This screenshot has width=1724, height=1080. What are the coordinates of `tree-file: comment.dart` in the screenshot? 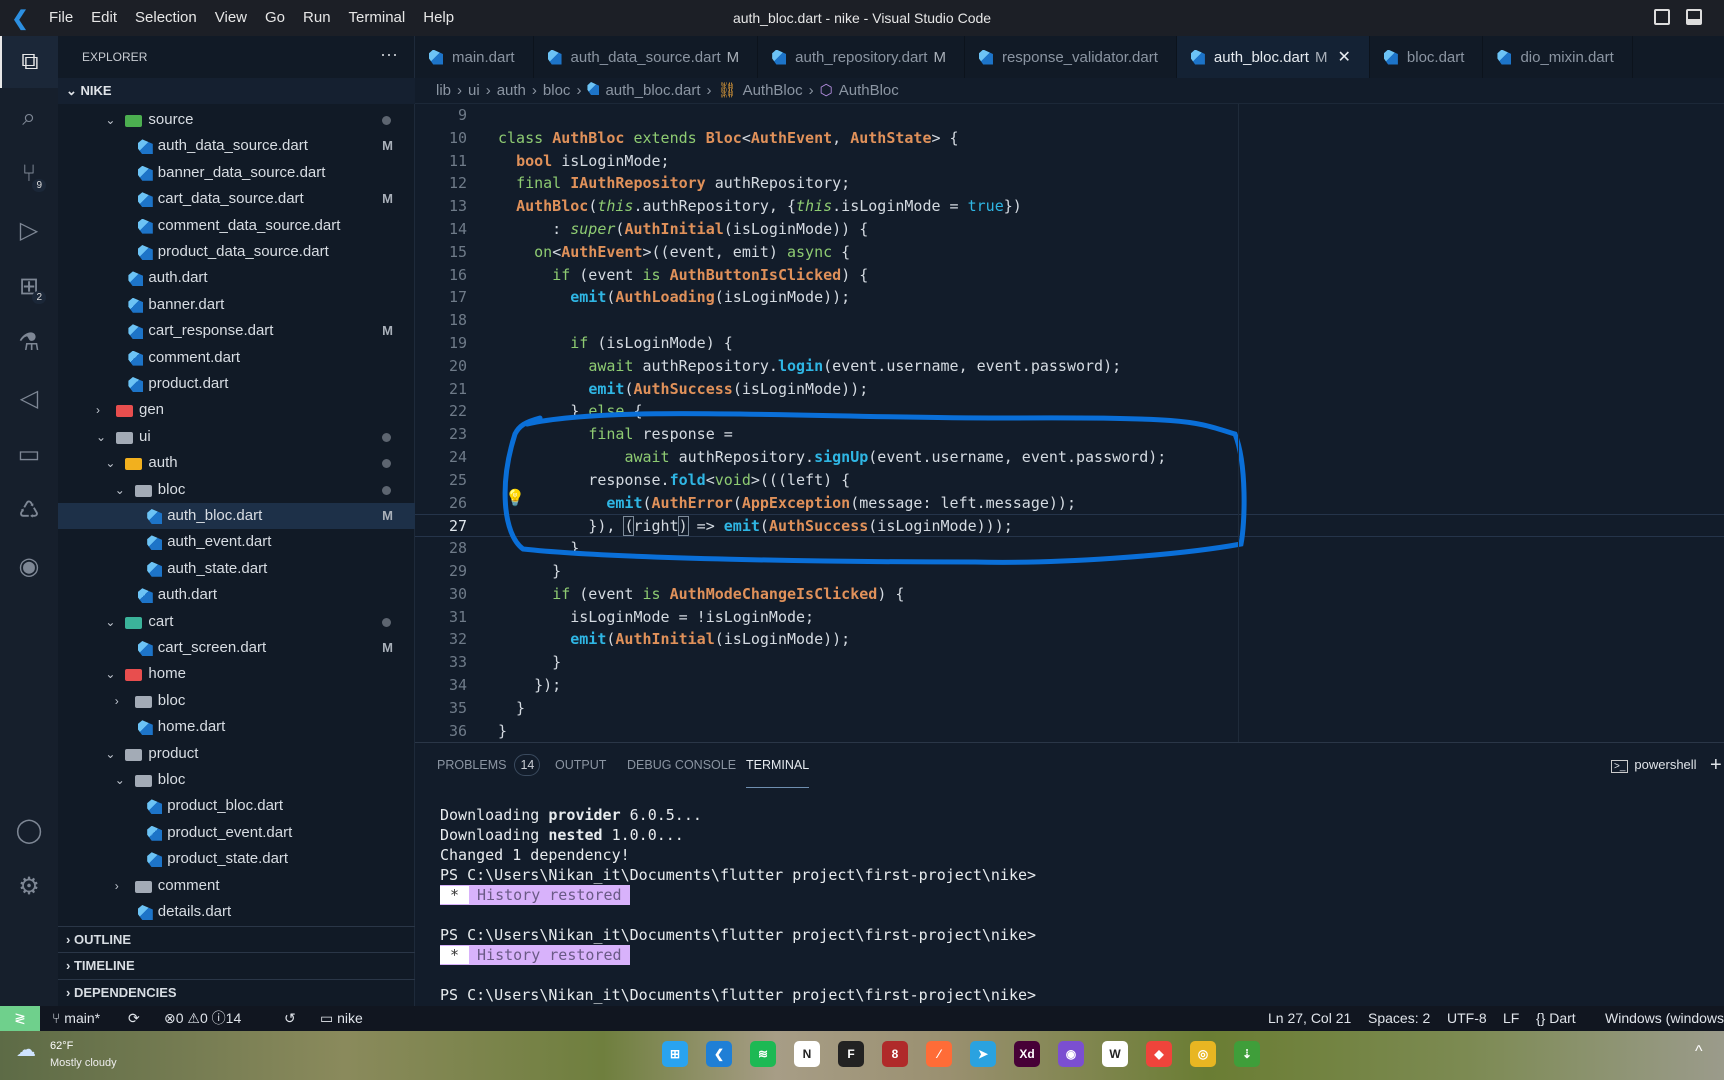 It's located at (236, 358).